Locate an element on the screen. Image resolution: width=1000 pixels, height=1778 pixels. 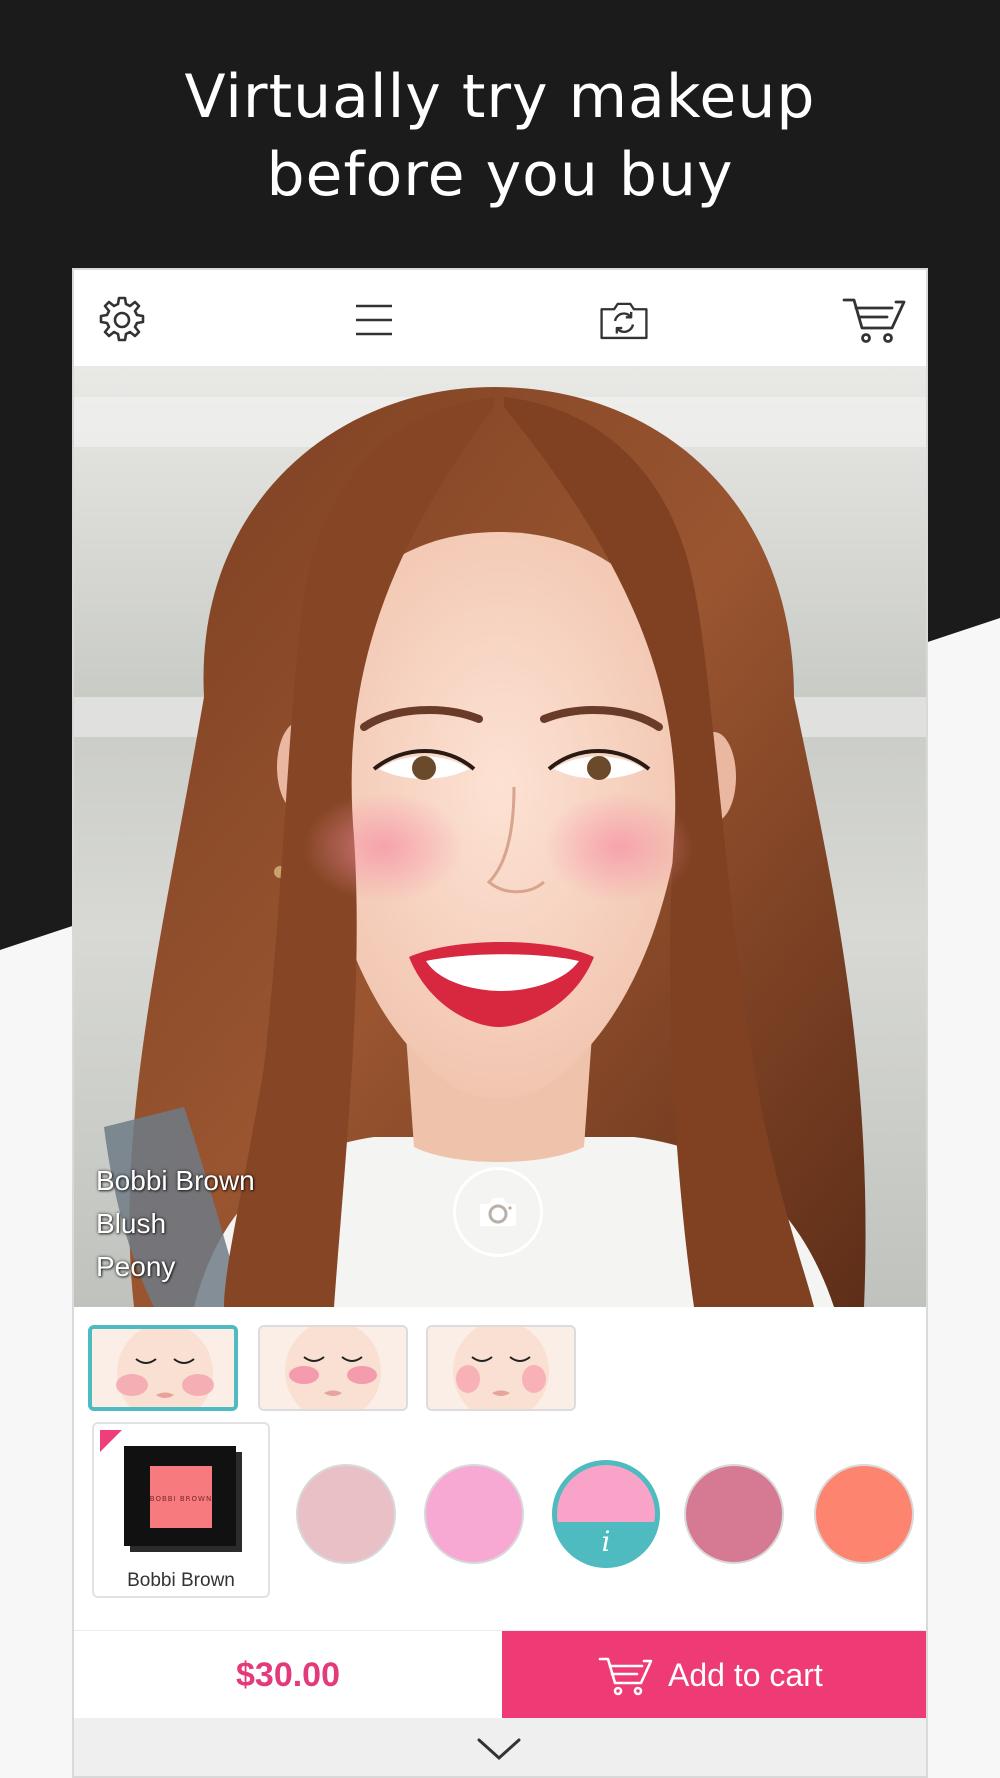
add-to-cart-label: Add to cart is located at coordinates (745, 1675).